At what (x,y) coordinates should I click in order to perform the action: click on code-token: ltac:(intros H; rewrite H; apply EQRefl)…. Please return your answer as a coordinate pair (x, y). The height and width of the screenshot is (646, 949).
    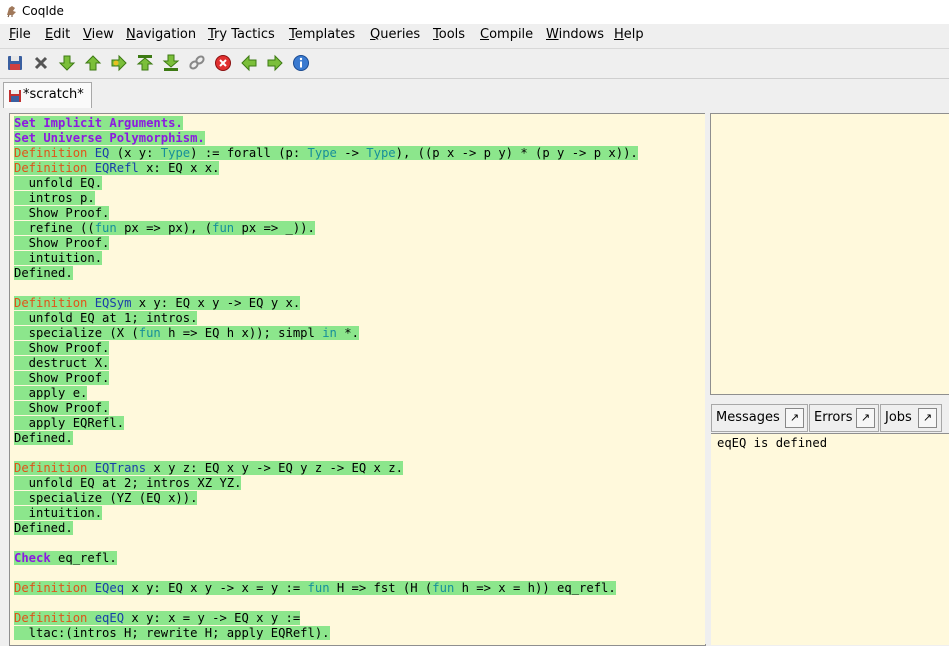
    Looking at the image, I should click on (172, 633).